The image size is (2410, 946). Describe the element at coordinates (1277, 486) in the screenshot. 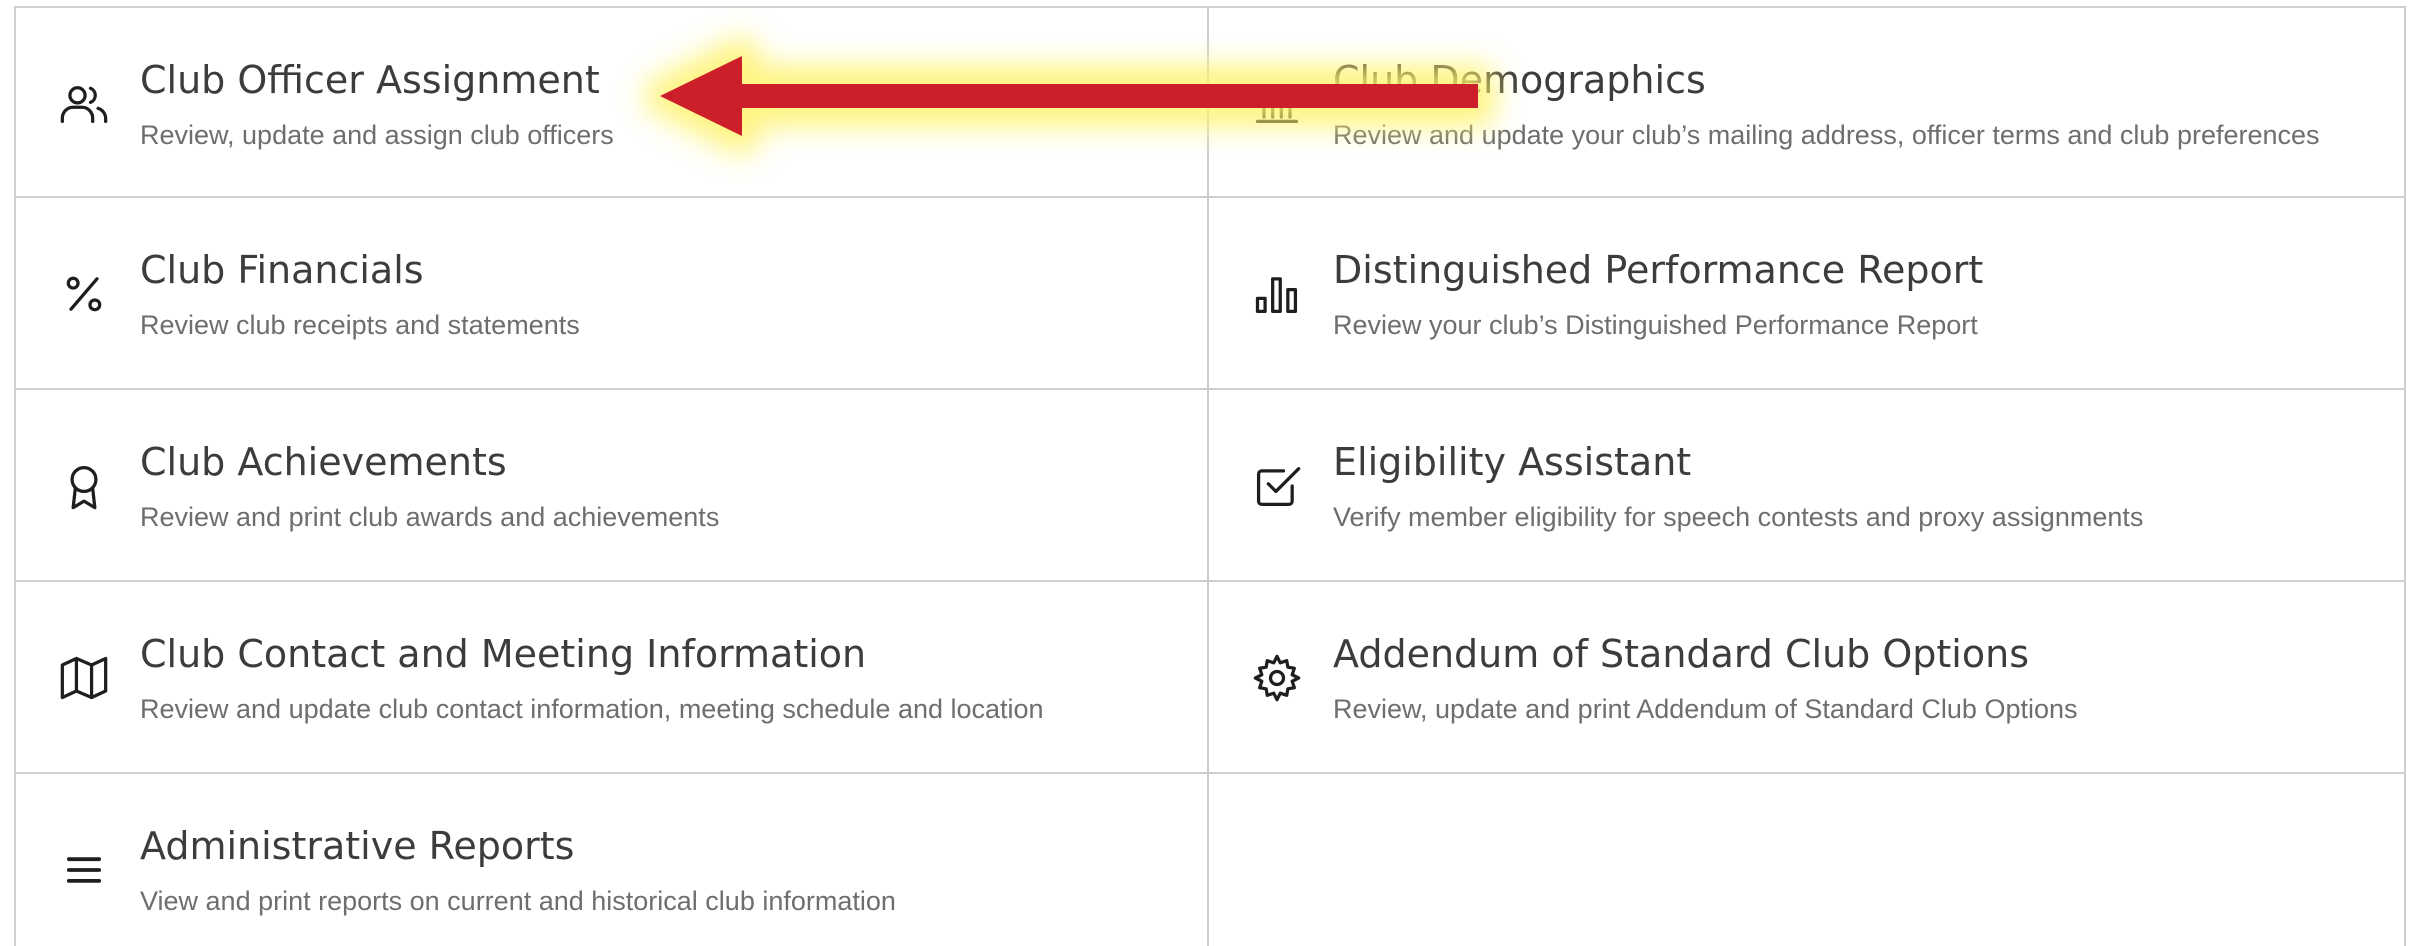

I see `checkbox-icon` at that location.